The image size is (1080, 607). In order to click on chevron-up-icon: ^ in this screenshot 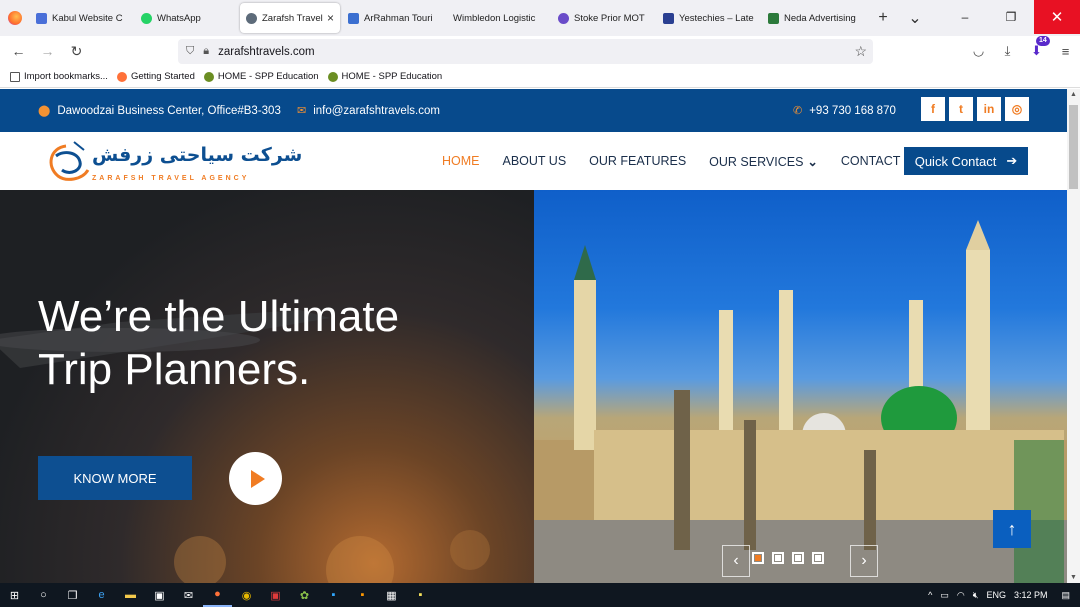, I will do `click(930, 595)`.